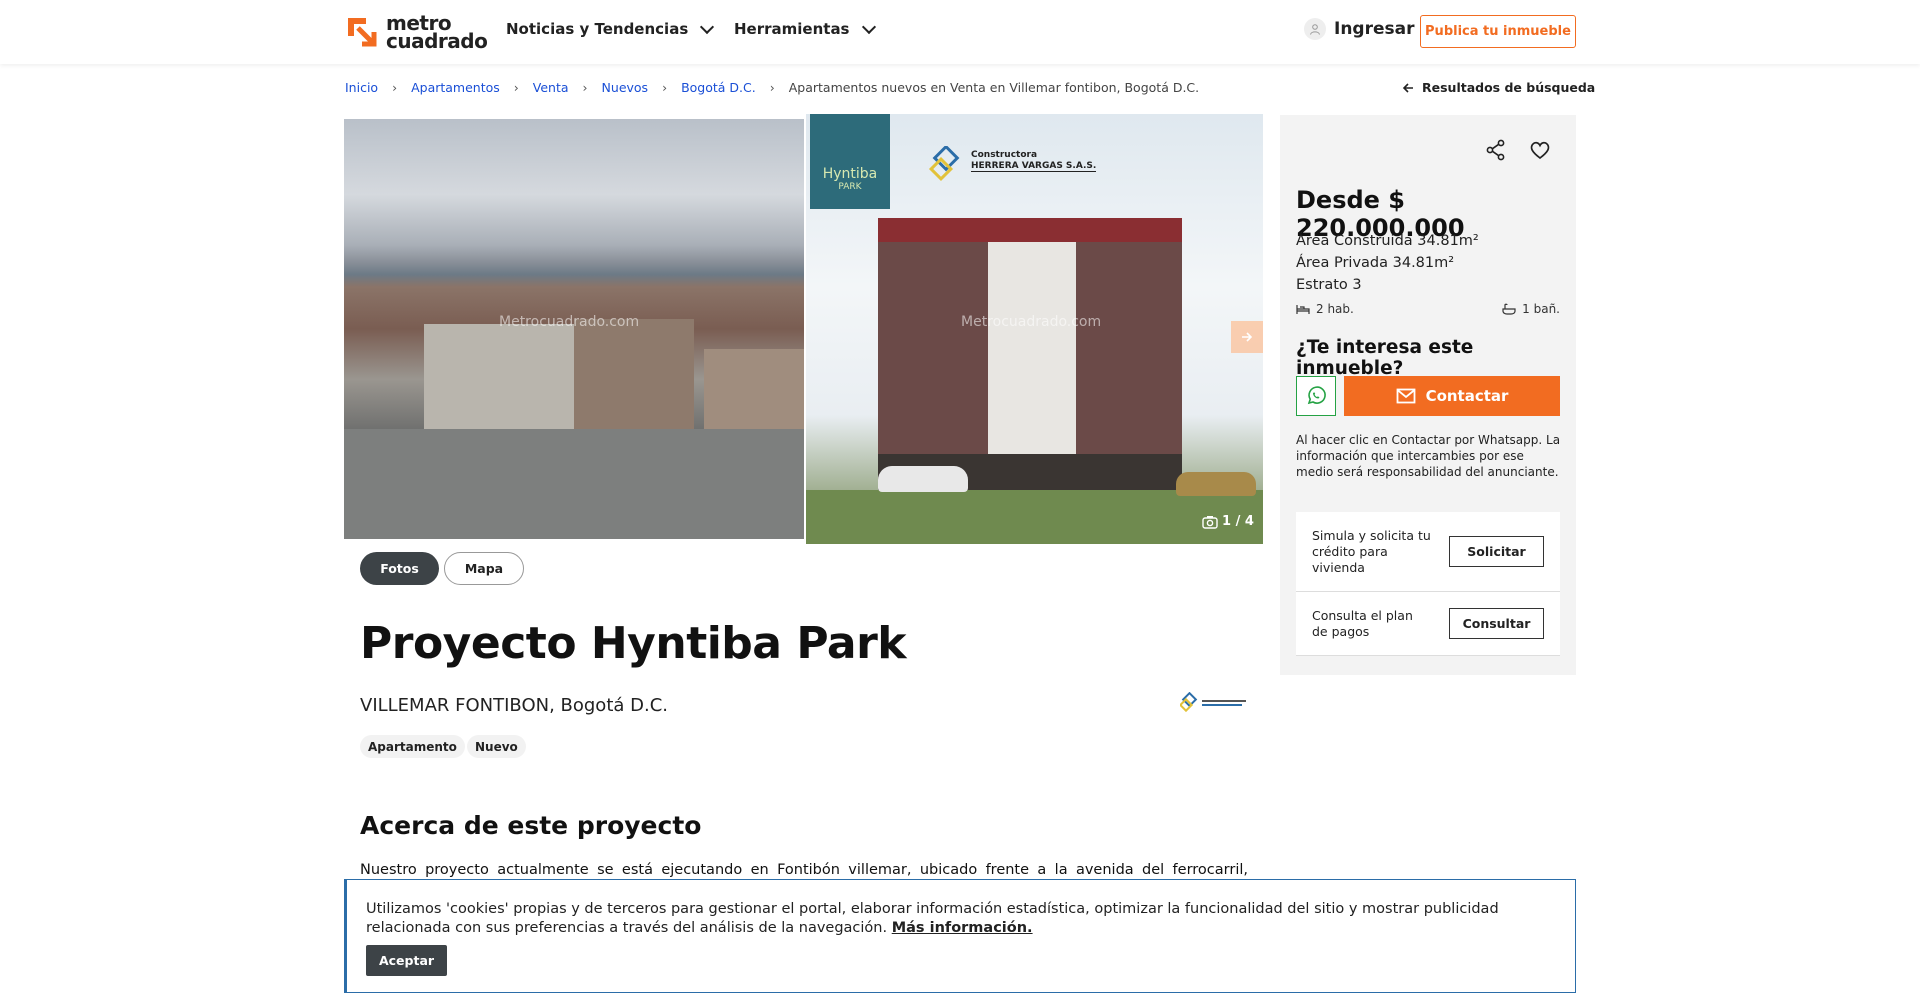  Describe the element at coordinates (633, 643) in the screenshot. I see `listing-title: Proyecto Hyntiba Park` at that location.